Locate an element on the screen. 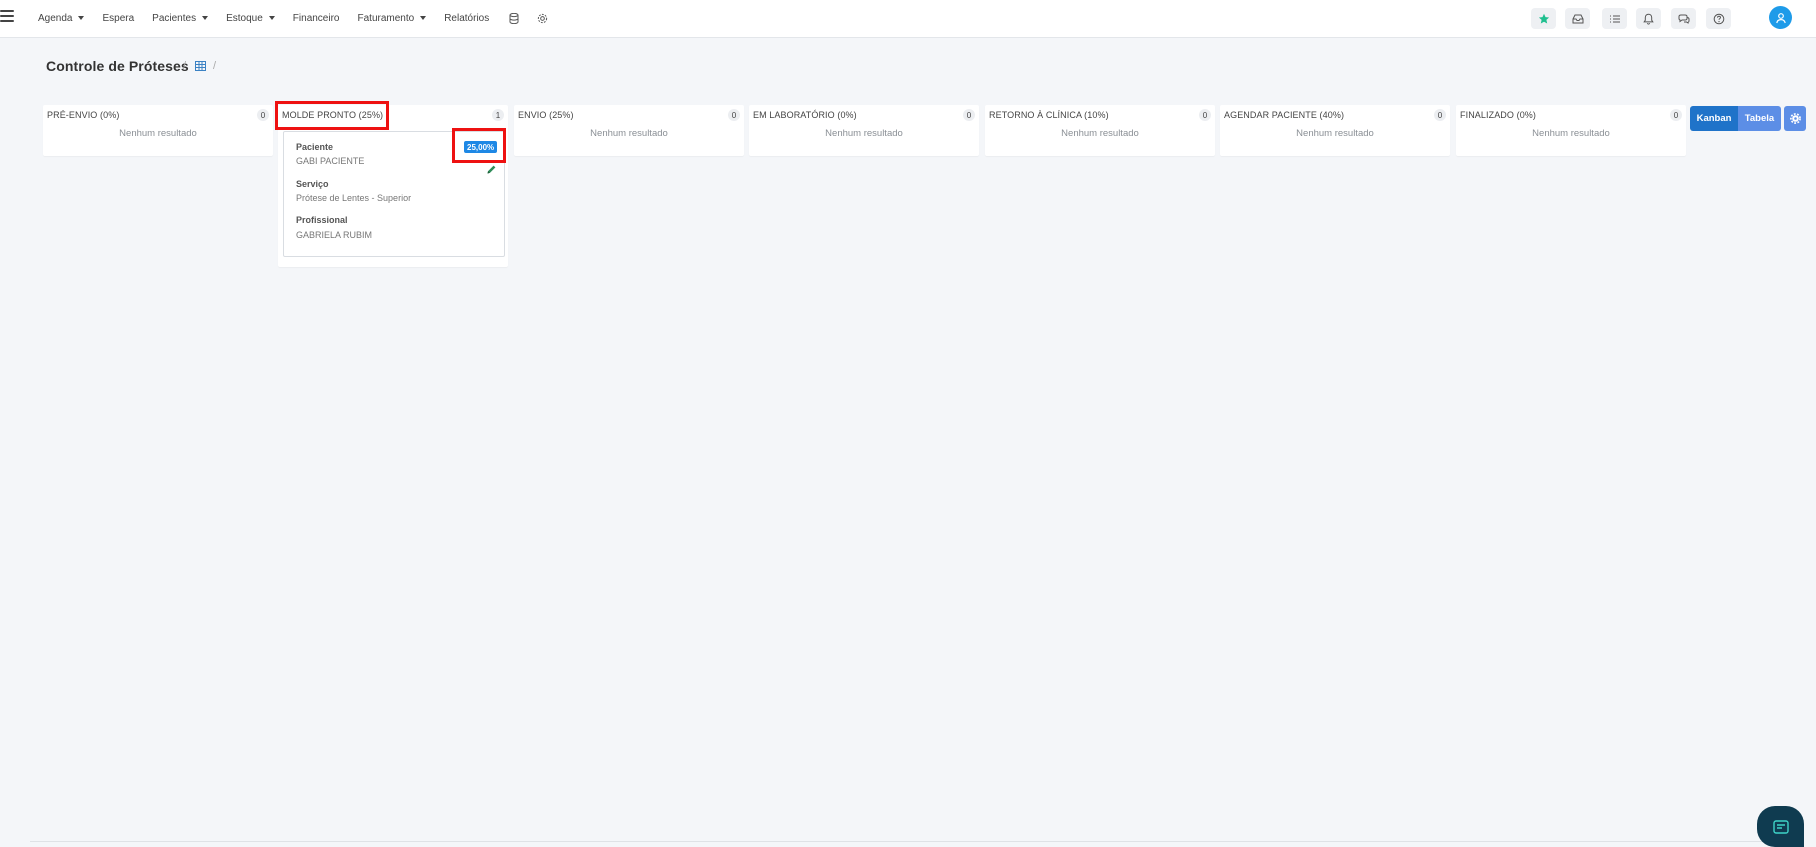 The width and height of the screenshot is (1816, 847). kanban-column-finalizado: FINALIZADO (0%) 0 Nenhum resultado is located at coordinates (1571, 130).